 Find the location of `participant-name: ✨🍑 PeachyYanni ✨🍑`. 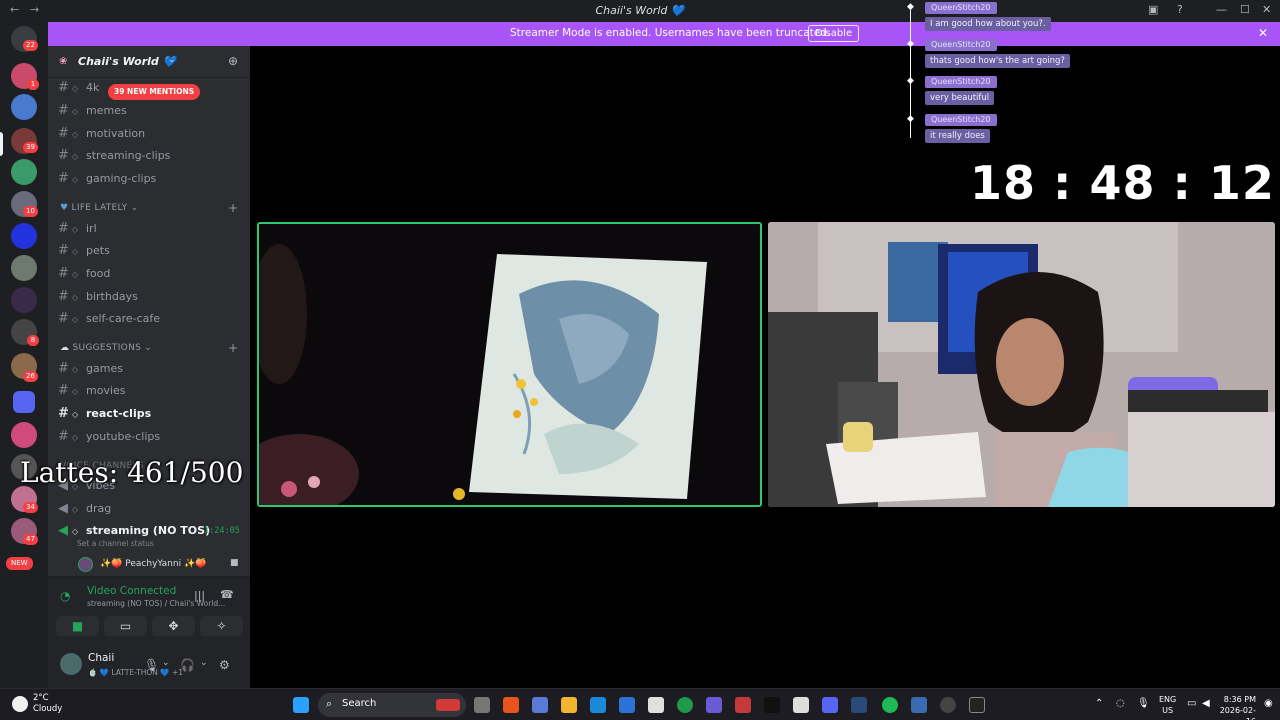

participant-name: ✨🍑 PeachyYanni ✨🍑 is located at coordinates (153, 564).